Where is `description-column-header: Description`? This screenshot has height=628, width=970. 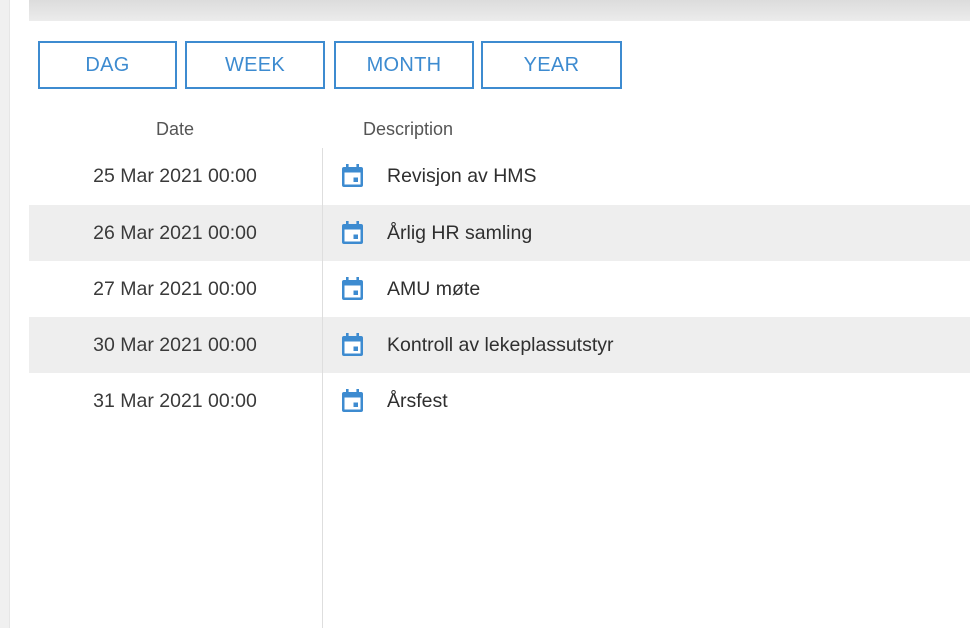 description-column-header: Description is located at coordinates (408, 129).